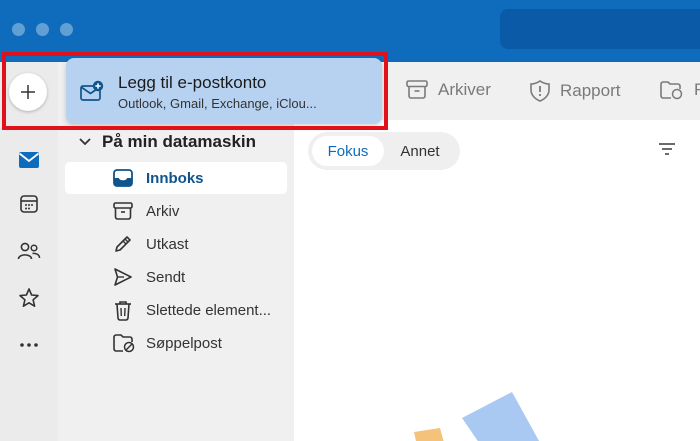 Image resolution: width=700 pixels, height=441 pixels. I want to click on report-button: Rapport, so click(575, 91).